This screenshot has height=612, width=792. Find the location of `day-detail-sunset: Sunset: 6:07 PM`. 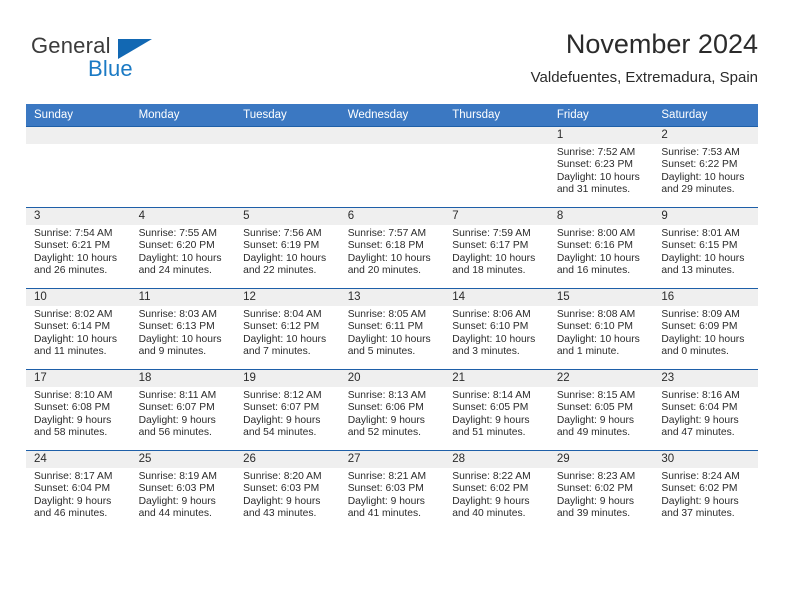

day-detail-sunset: Sunset: 6:07 PM is located at coordinates (281, 408).